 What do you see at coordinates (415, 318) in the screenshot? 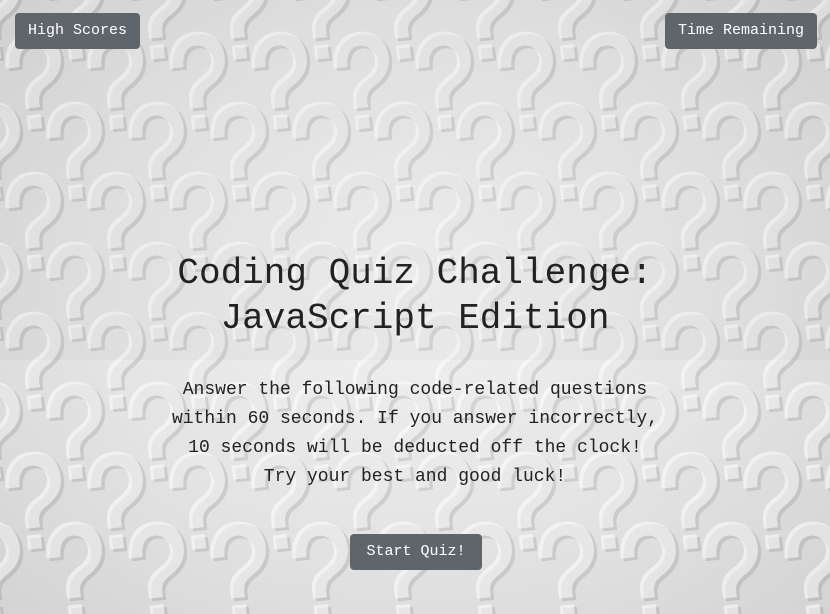
I see `title-line-2: JavaScript Edition` at bounding box center [415, 318].